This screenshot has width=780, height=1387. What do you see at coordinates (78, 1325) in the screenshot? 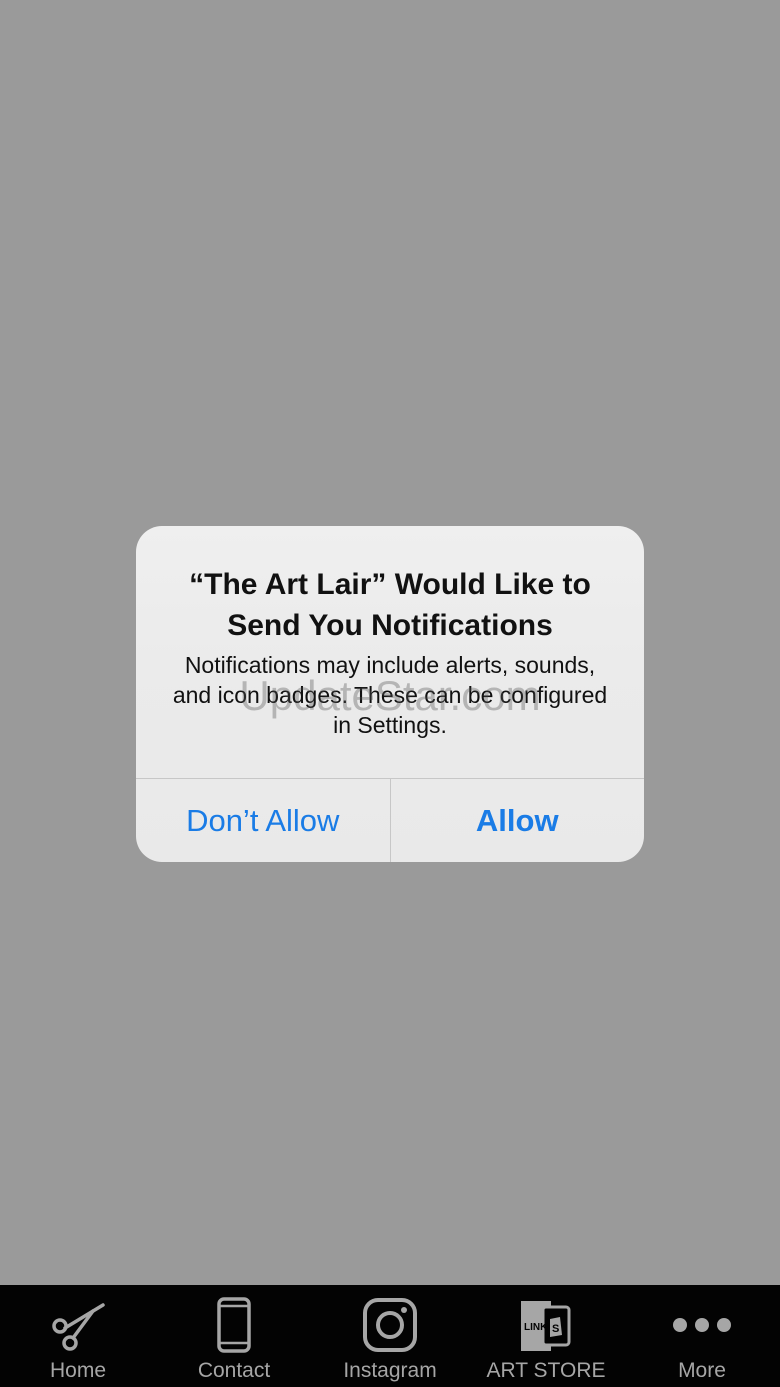
I see `scissors-icon` at bounding box center [78, 1325].